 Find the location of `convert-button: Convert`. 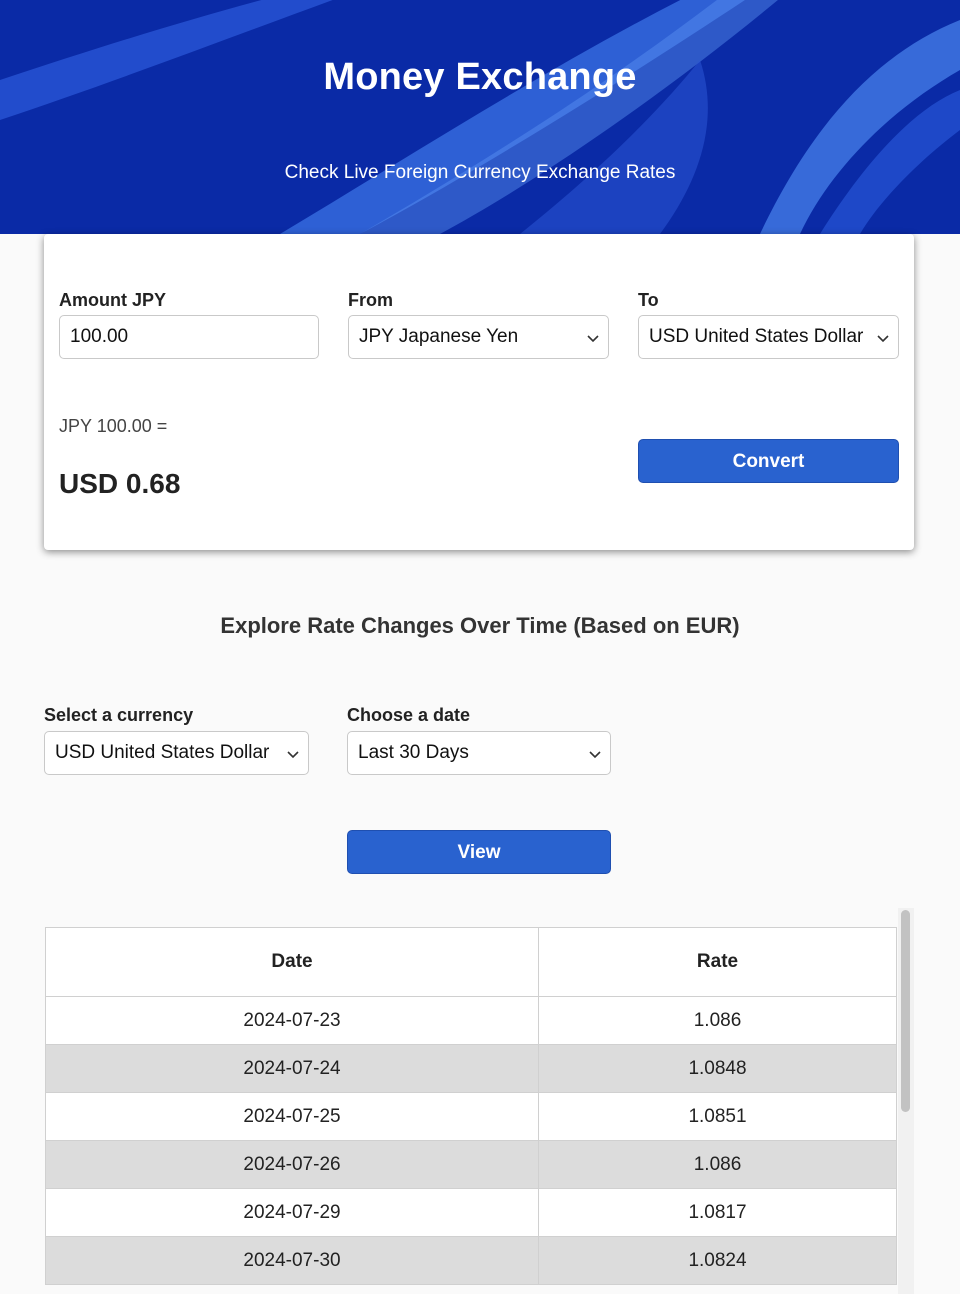

convert-button: Convert is located at coordinates (768, 461).